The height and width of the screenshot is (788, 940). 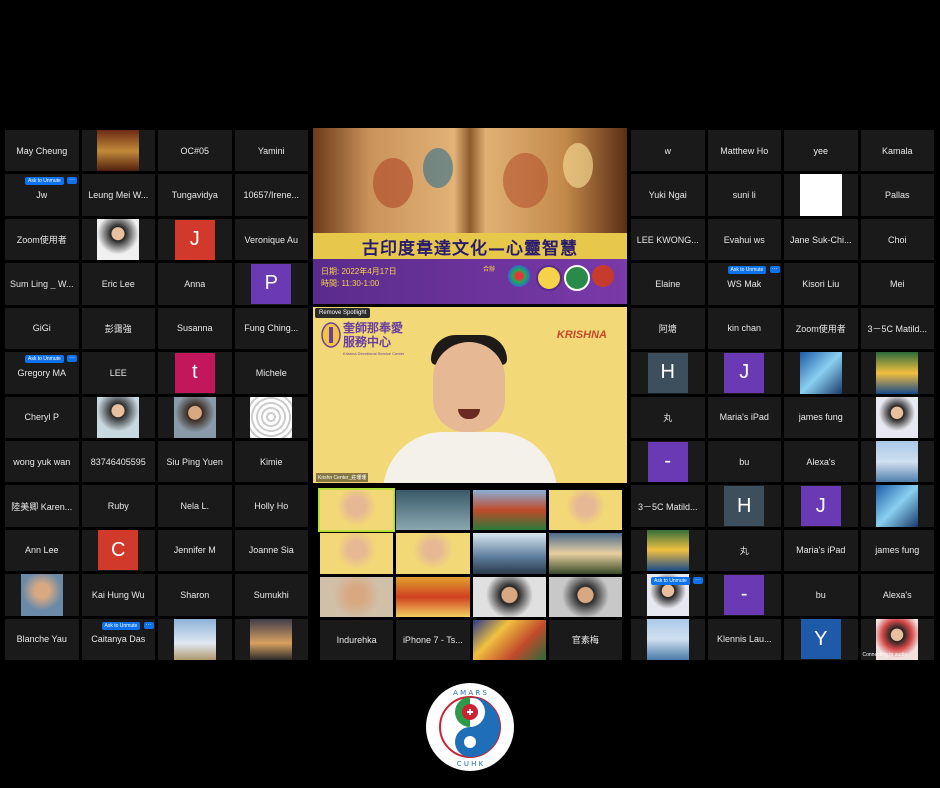 What do you see at coordinates (744, 284) in the screenshot?
I see `right-participant-tile: WS Mak Ask to Unmute ···` at bounding box center [744, 284].